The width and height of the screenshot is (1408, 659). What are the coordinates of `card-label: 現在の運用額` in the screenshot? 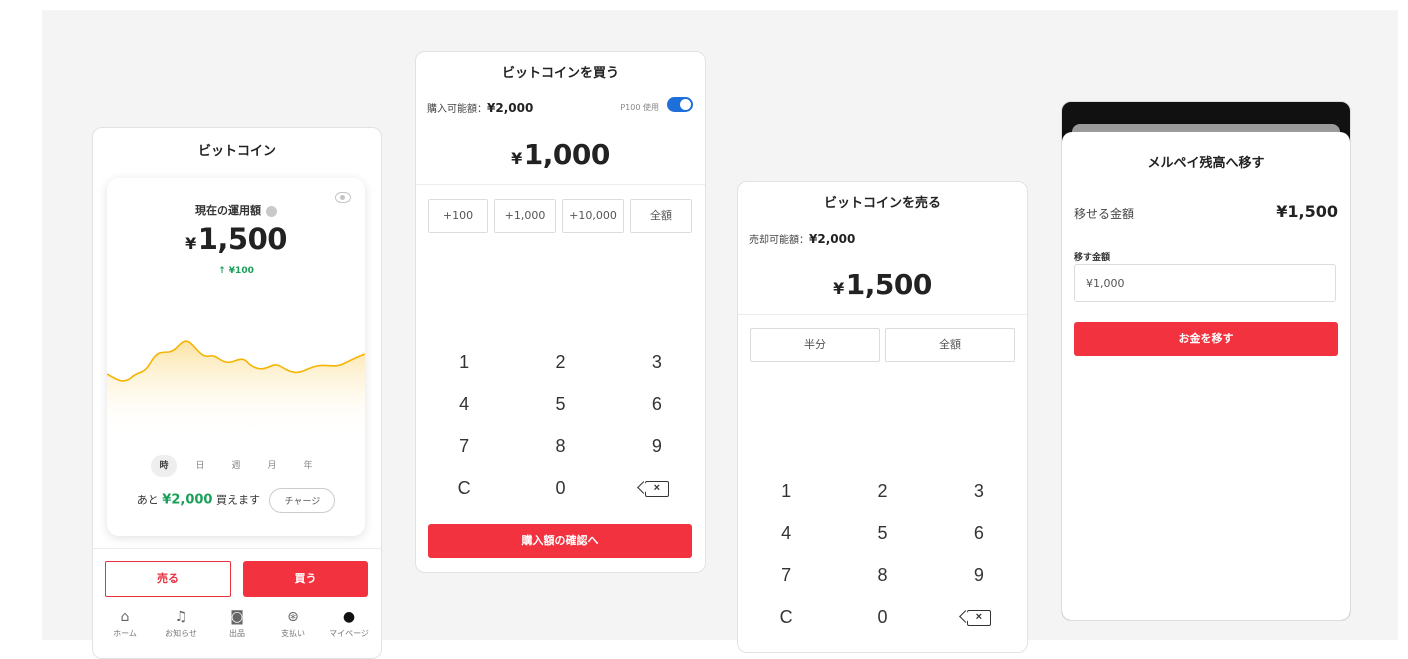 It's located at (228, 210).